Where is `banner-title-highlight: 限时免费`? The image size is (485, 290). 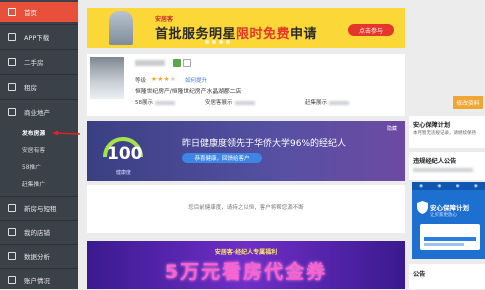
banner-title-highlight: 限时免费 is located at coordinates (263, 34).